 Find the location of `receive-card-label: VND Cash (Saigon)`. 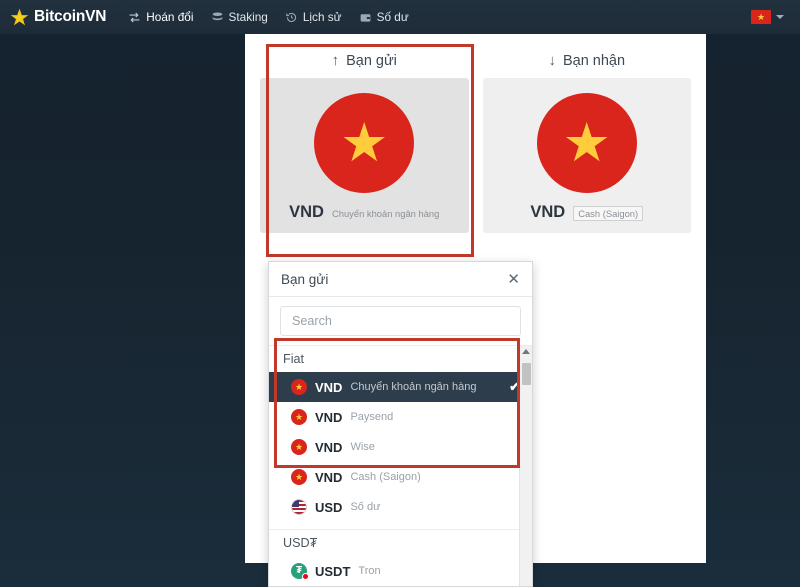

receive-card-label: VND Cash (Saigon) is located at coordinates (587, 212).